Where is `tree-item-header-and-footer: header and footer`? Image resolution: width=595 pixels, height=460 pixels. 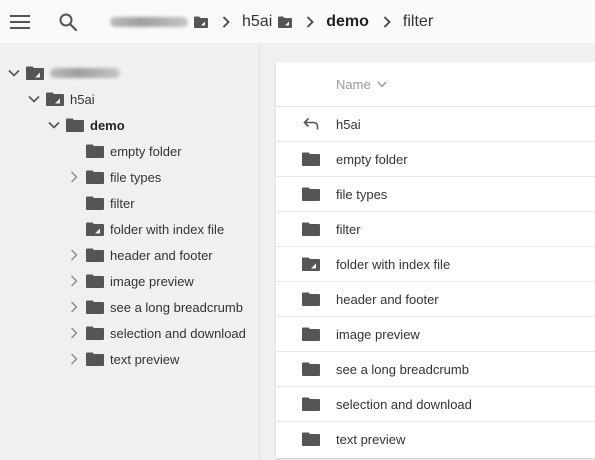 tree-item-header-and-footer: header and footer is located at coordinates (139, 255).